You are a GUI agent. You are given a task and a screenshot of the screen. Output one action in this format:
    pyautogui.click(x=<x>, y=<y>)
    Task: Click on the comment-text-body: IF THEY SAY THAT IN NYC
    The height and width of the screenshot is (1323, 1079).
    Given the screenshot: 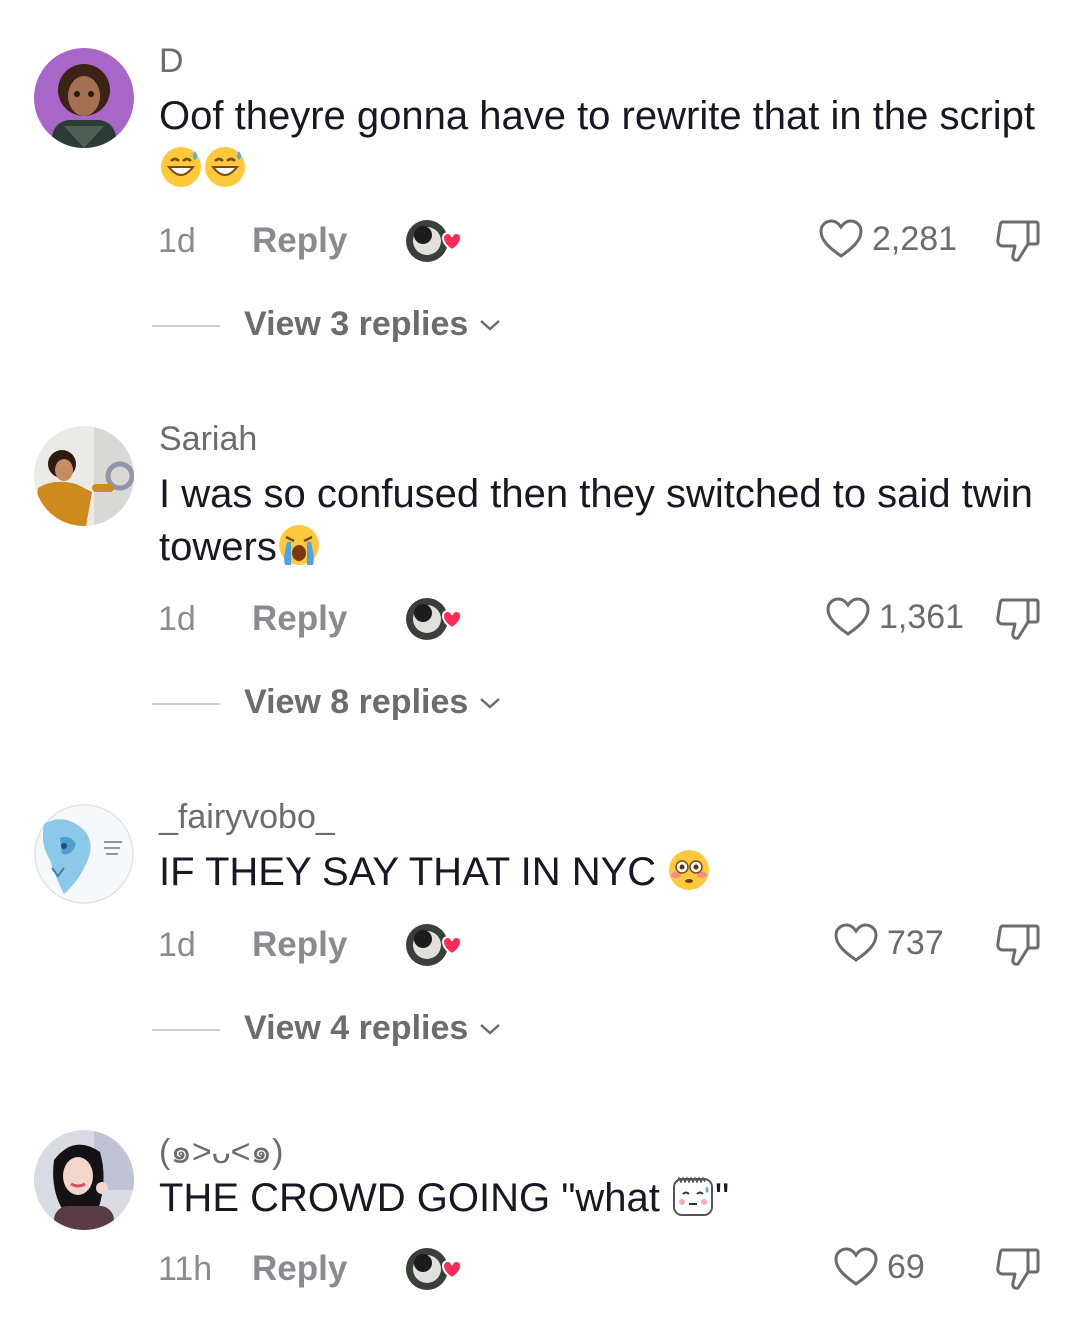 What is the action you would take?
    pyautogui.click(x=413, y=872)
    